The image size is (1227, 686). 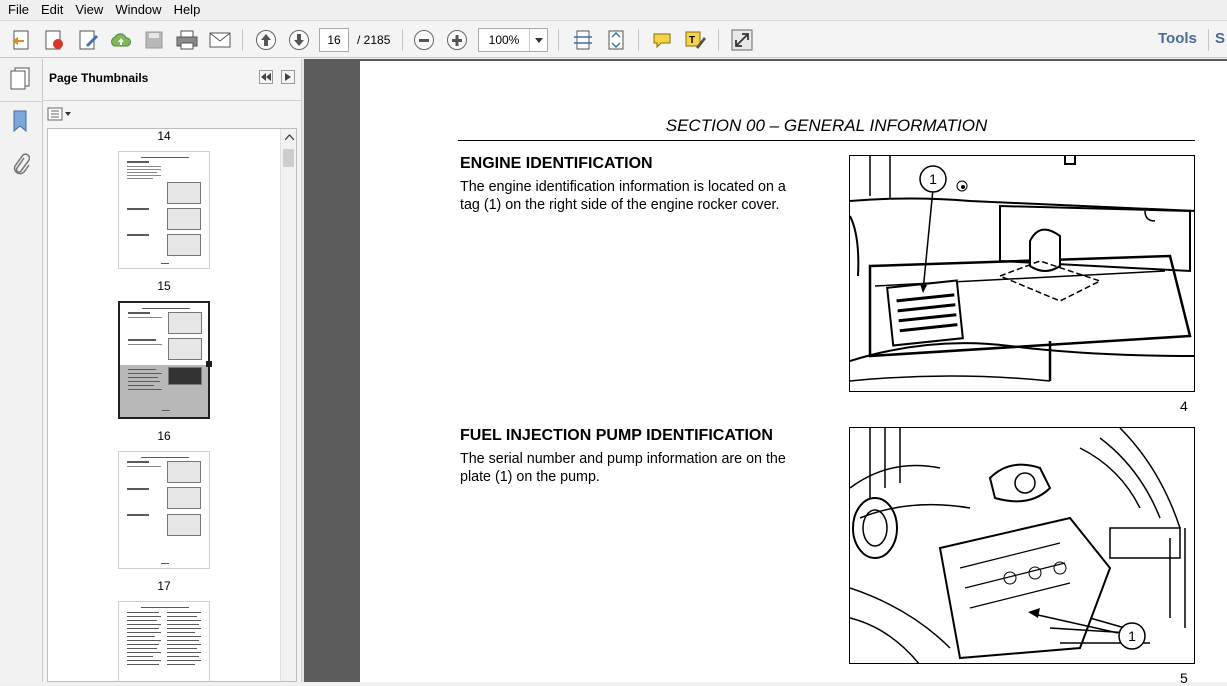 What do you see at coordinates (457, 40) in the screenshot?
I see `zoom-in-icon` at bounding box center [457, 40].